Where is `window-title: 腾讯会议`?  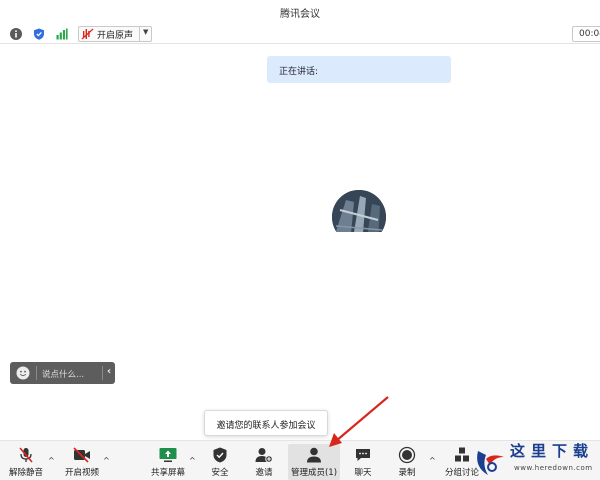 window-title: 腾讯会议 is located at coordinates (300, 14).